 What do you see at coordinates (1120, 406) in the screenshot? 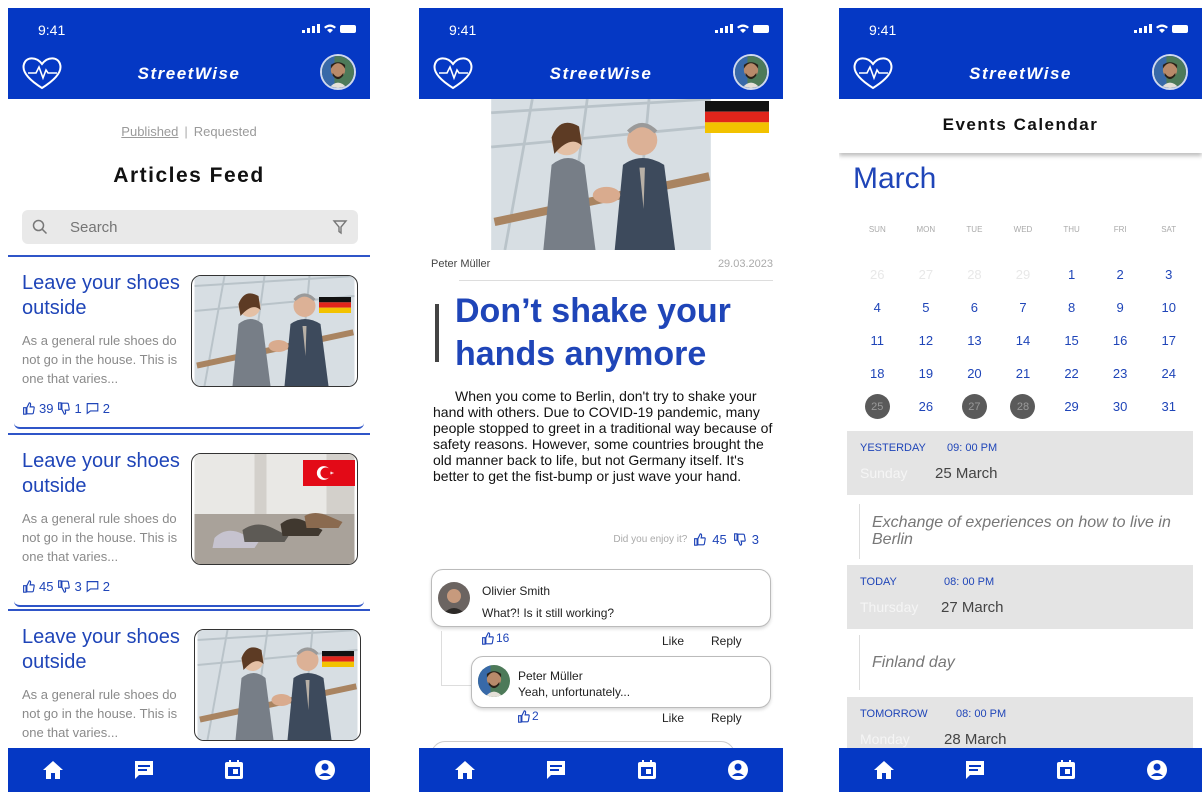
I see `calendar-day: 30` at bounding box center [1120, 406].